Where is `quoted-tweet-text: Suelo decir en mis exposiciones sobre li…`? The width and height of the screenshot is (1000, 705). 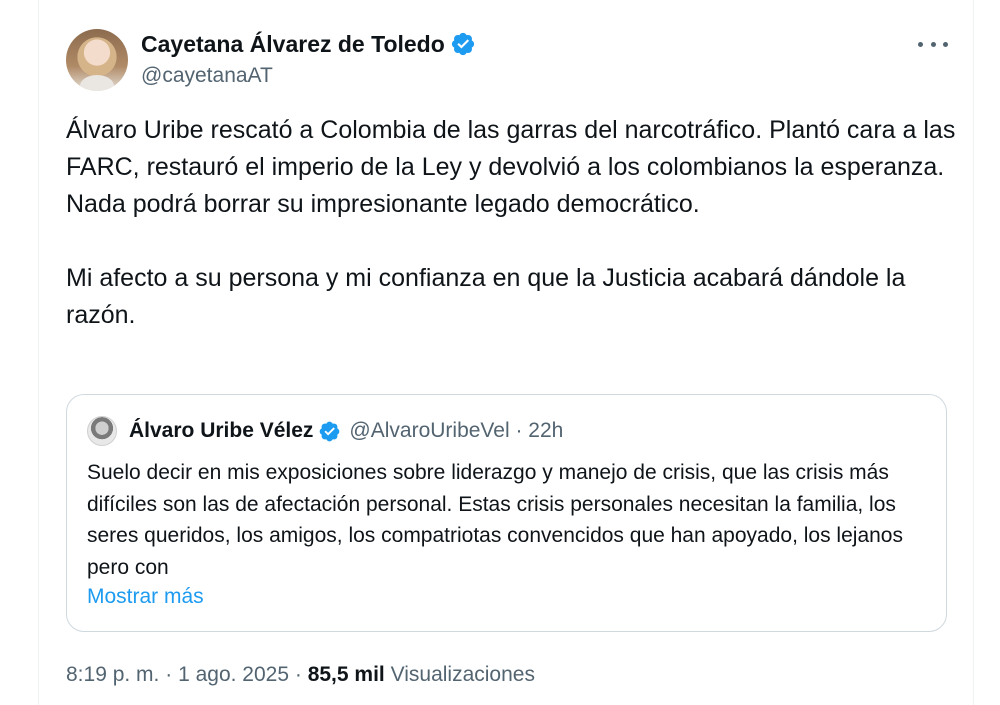
quoted-tweet-text: Suelo decir en mis exposiciones sobre li… is located at coordinates (495, 520).